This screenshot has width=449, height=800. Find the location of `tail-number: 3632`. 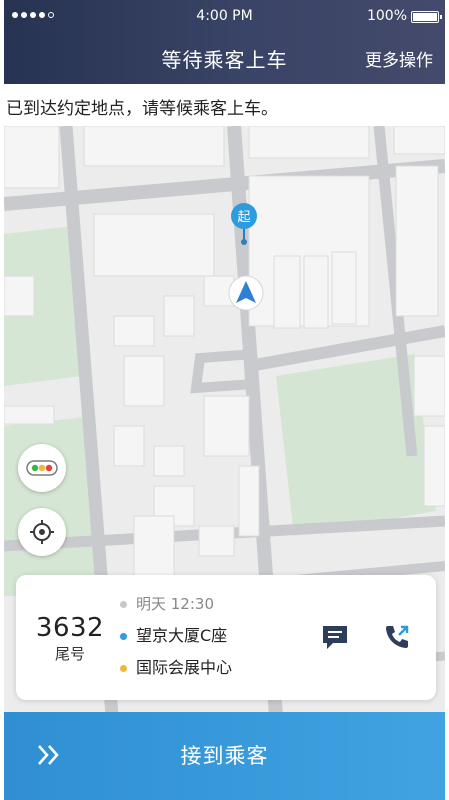

tail-number: 3632 is located at coordinates (70, 628).